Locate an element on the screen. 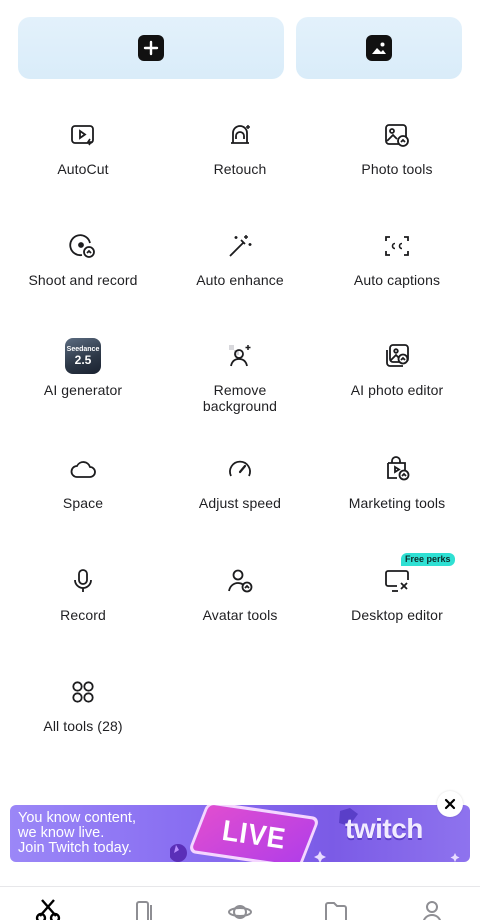 The image size is (480, 920). files-icon is located at coordinates (336, 911).